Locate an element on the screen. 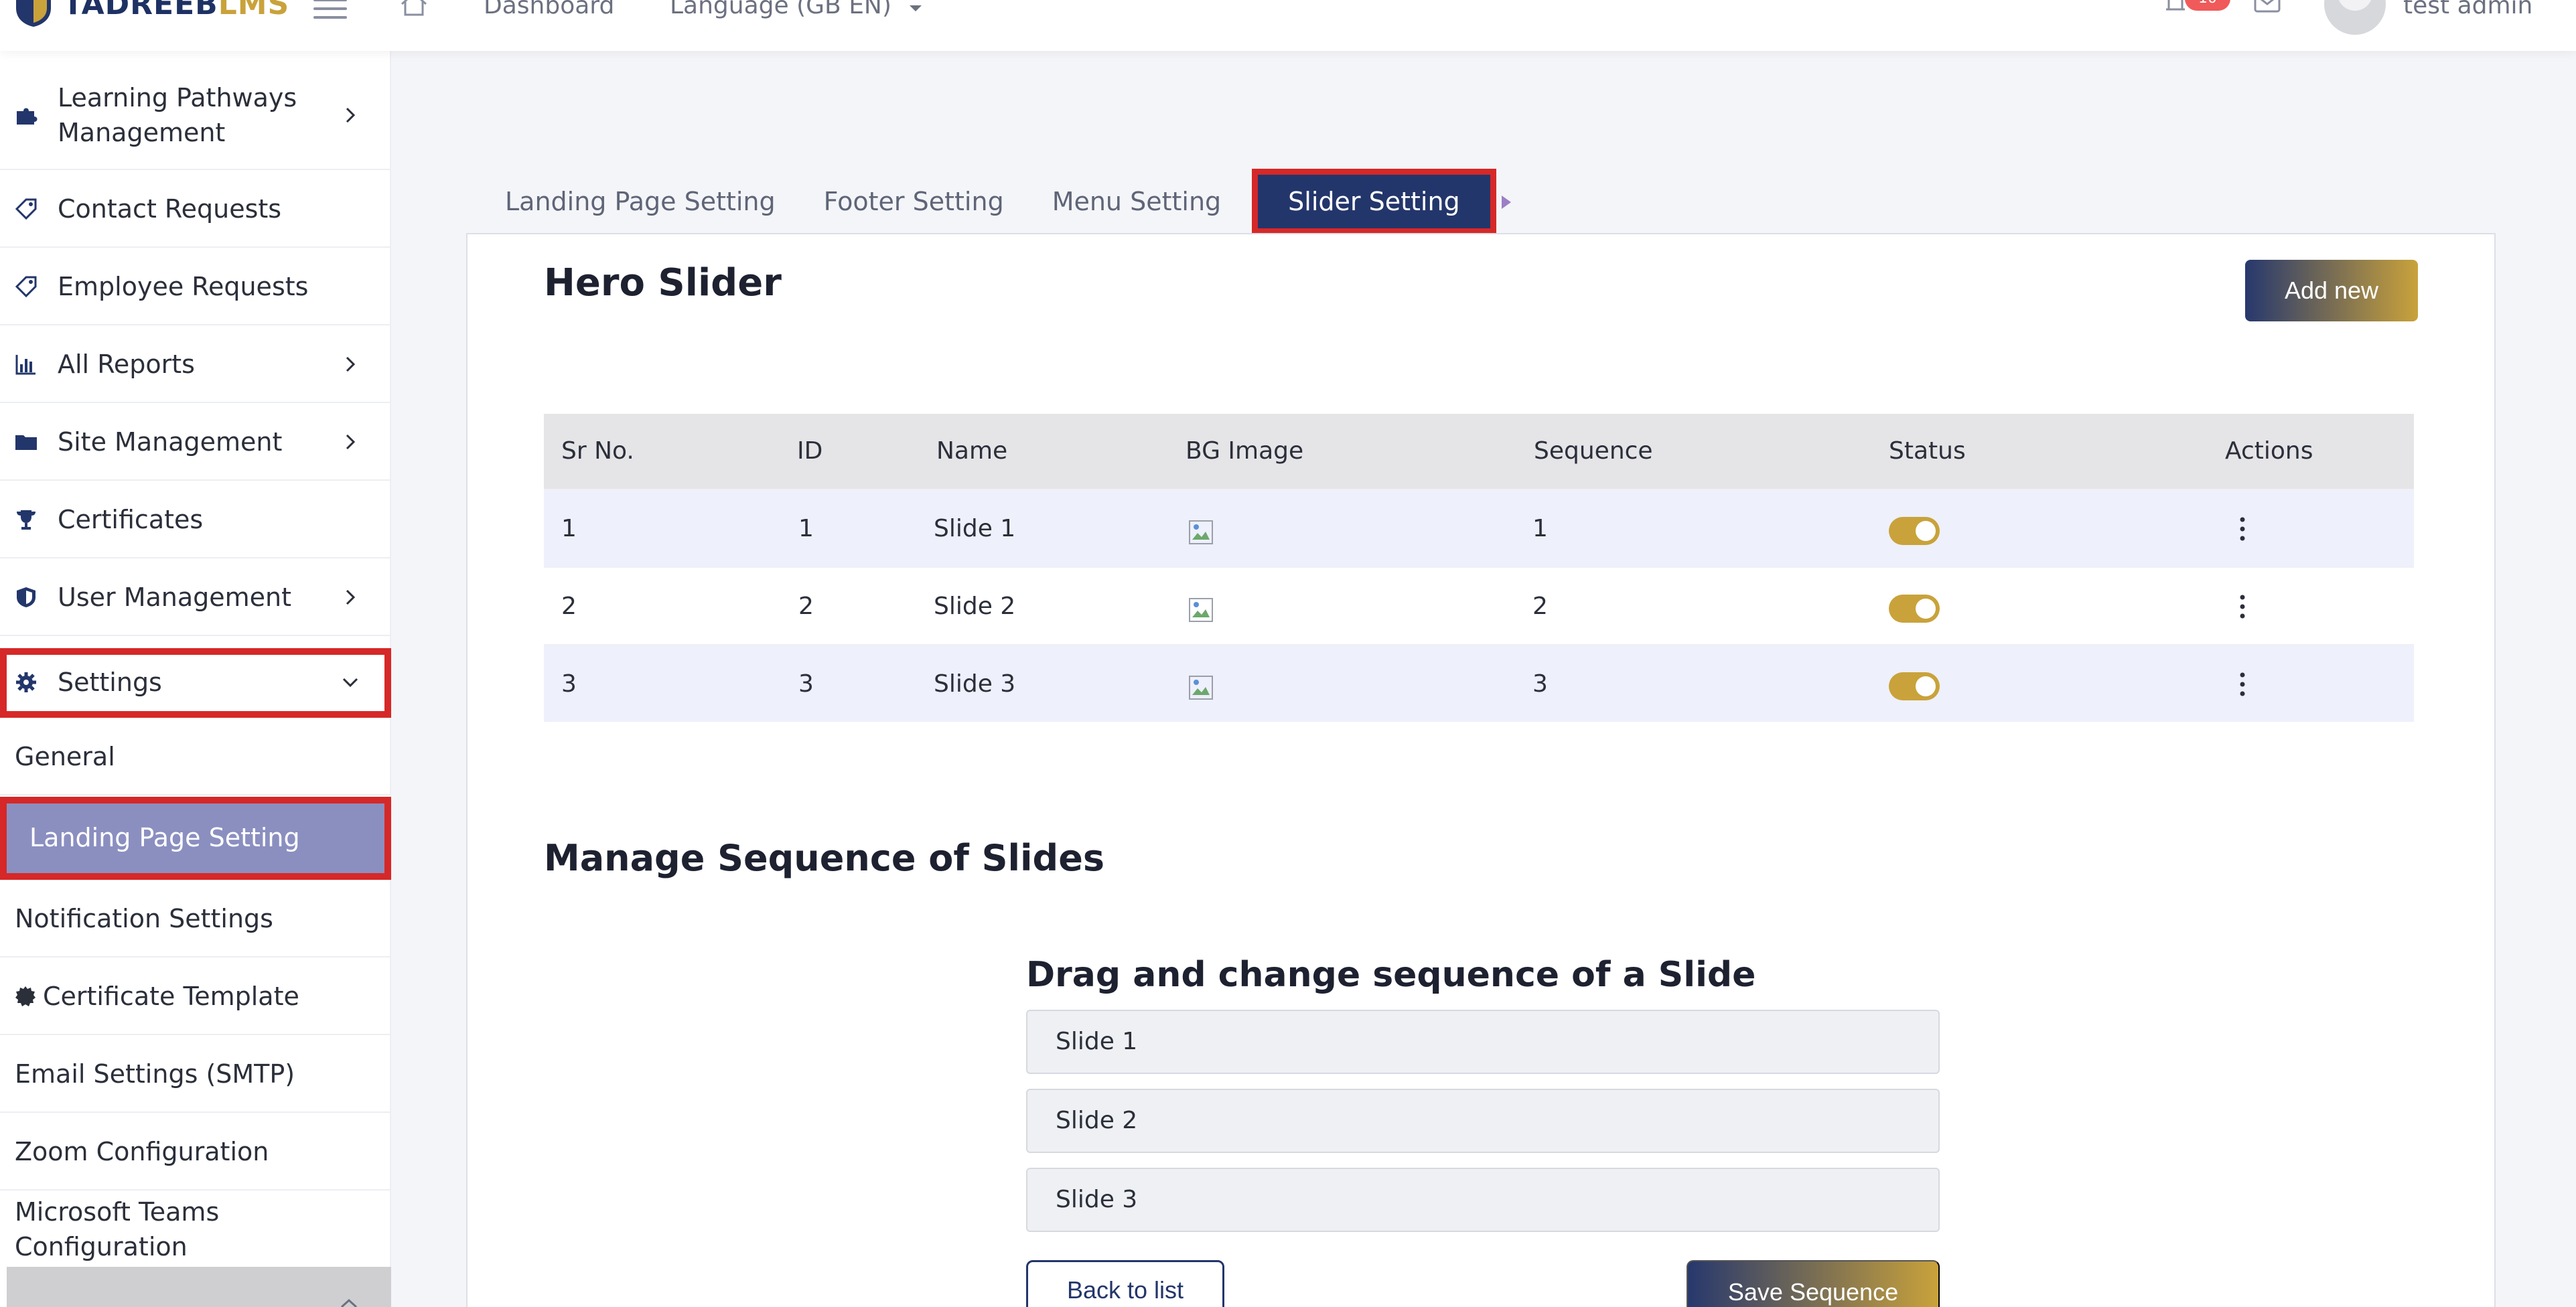  sidebar-subitem-certificate-template: Certificate Template is located at coordinates (195, 997).